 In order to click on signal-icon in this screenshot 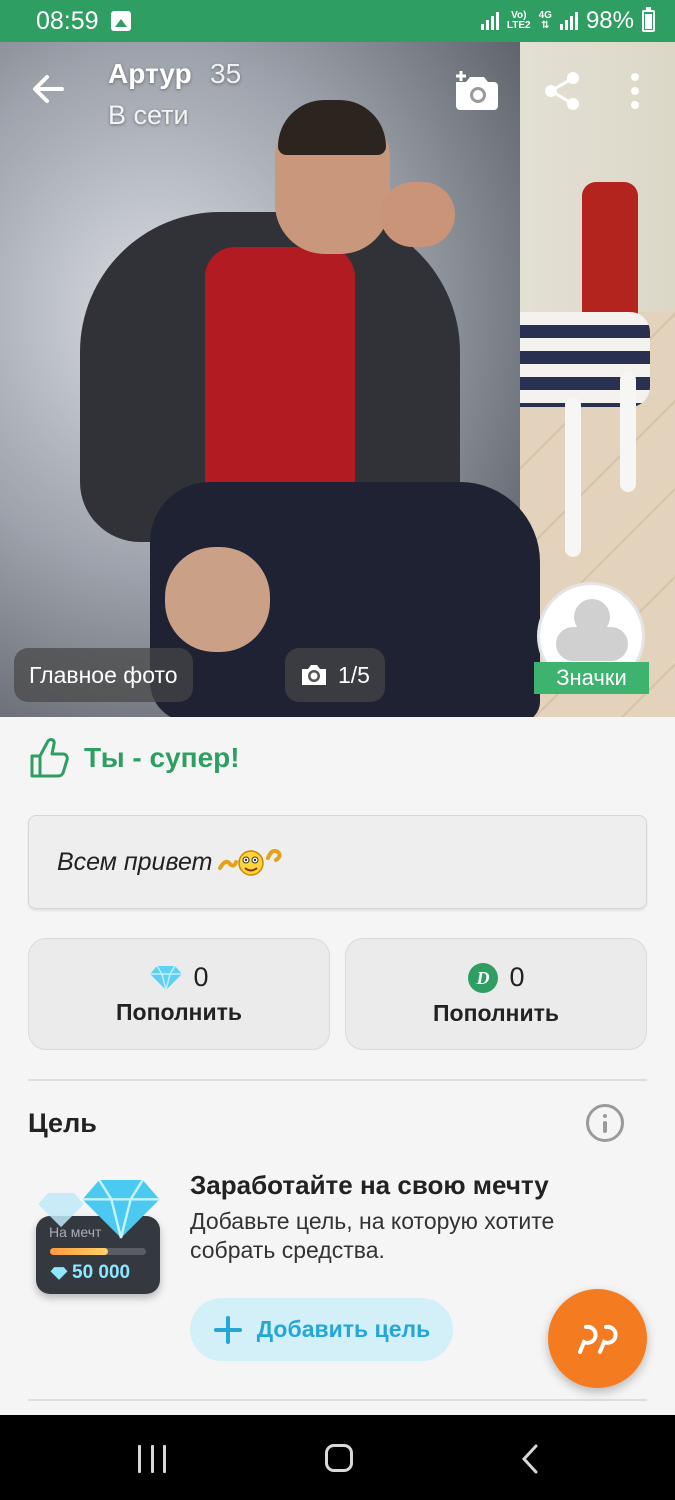, I will do `click(489, 21)`.